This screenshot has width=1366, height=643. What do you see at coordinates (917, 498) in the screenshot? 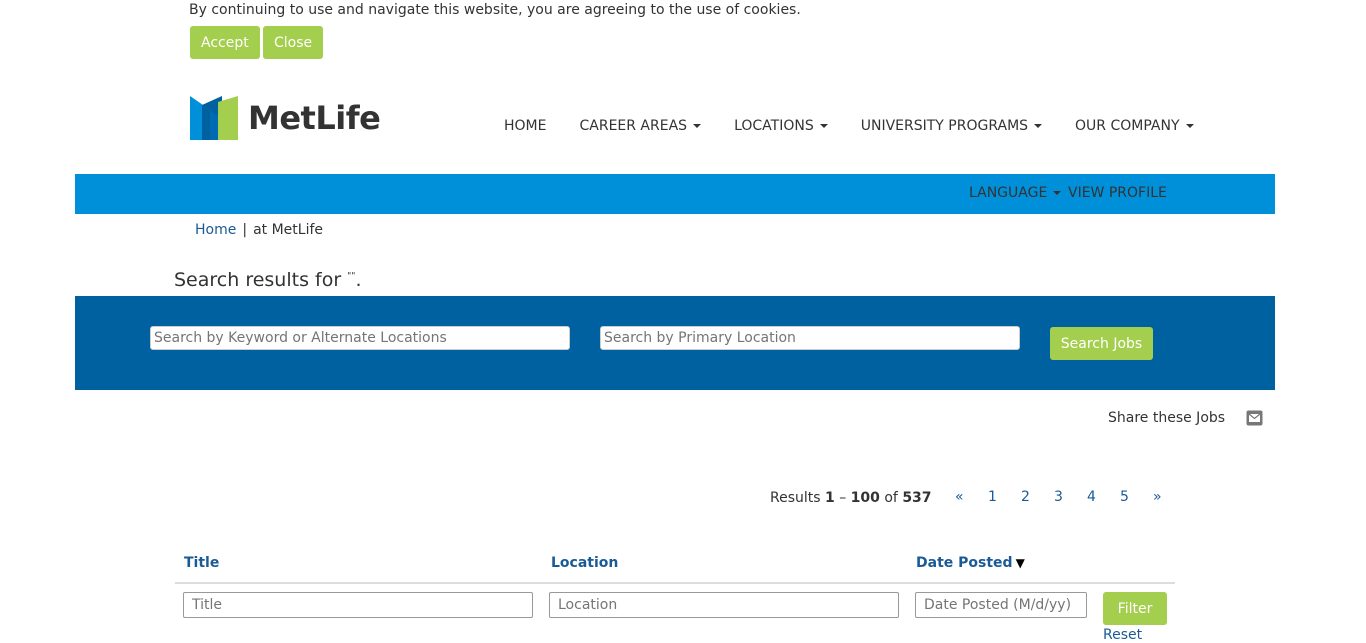
I see `results-total: 537` at bounding box center [917, 498].